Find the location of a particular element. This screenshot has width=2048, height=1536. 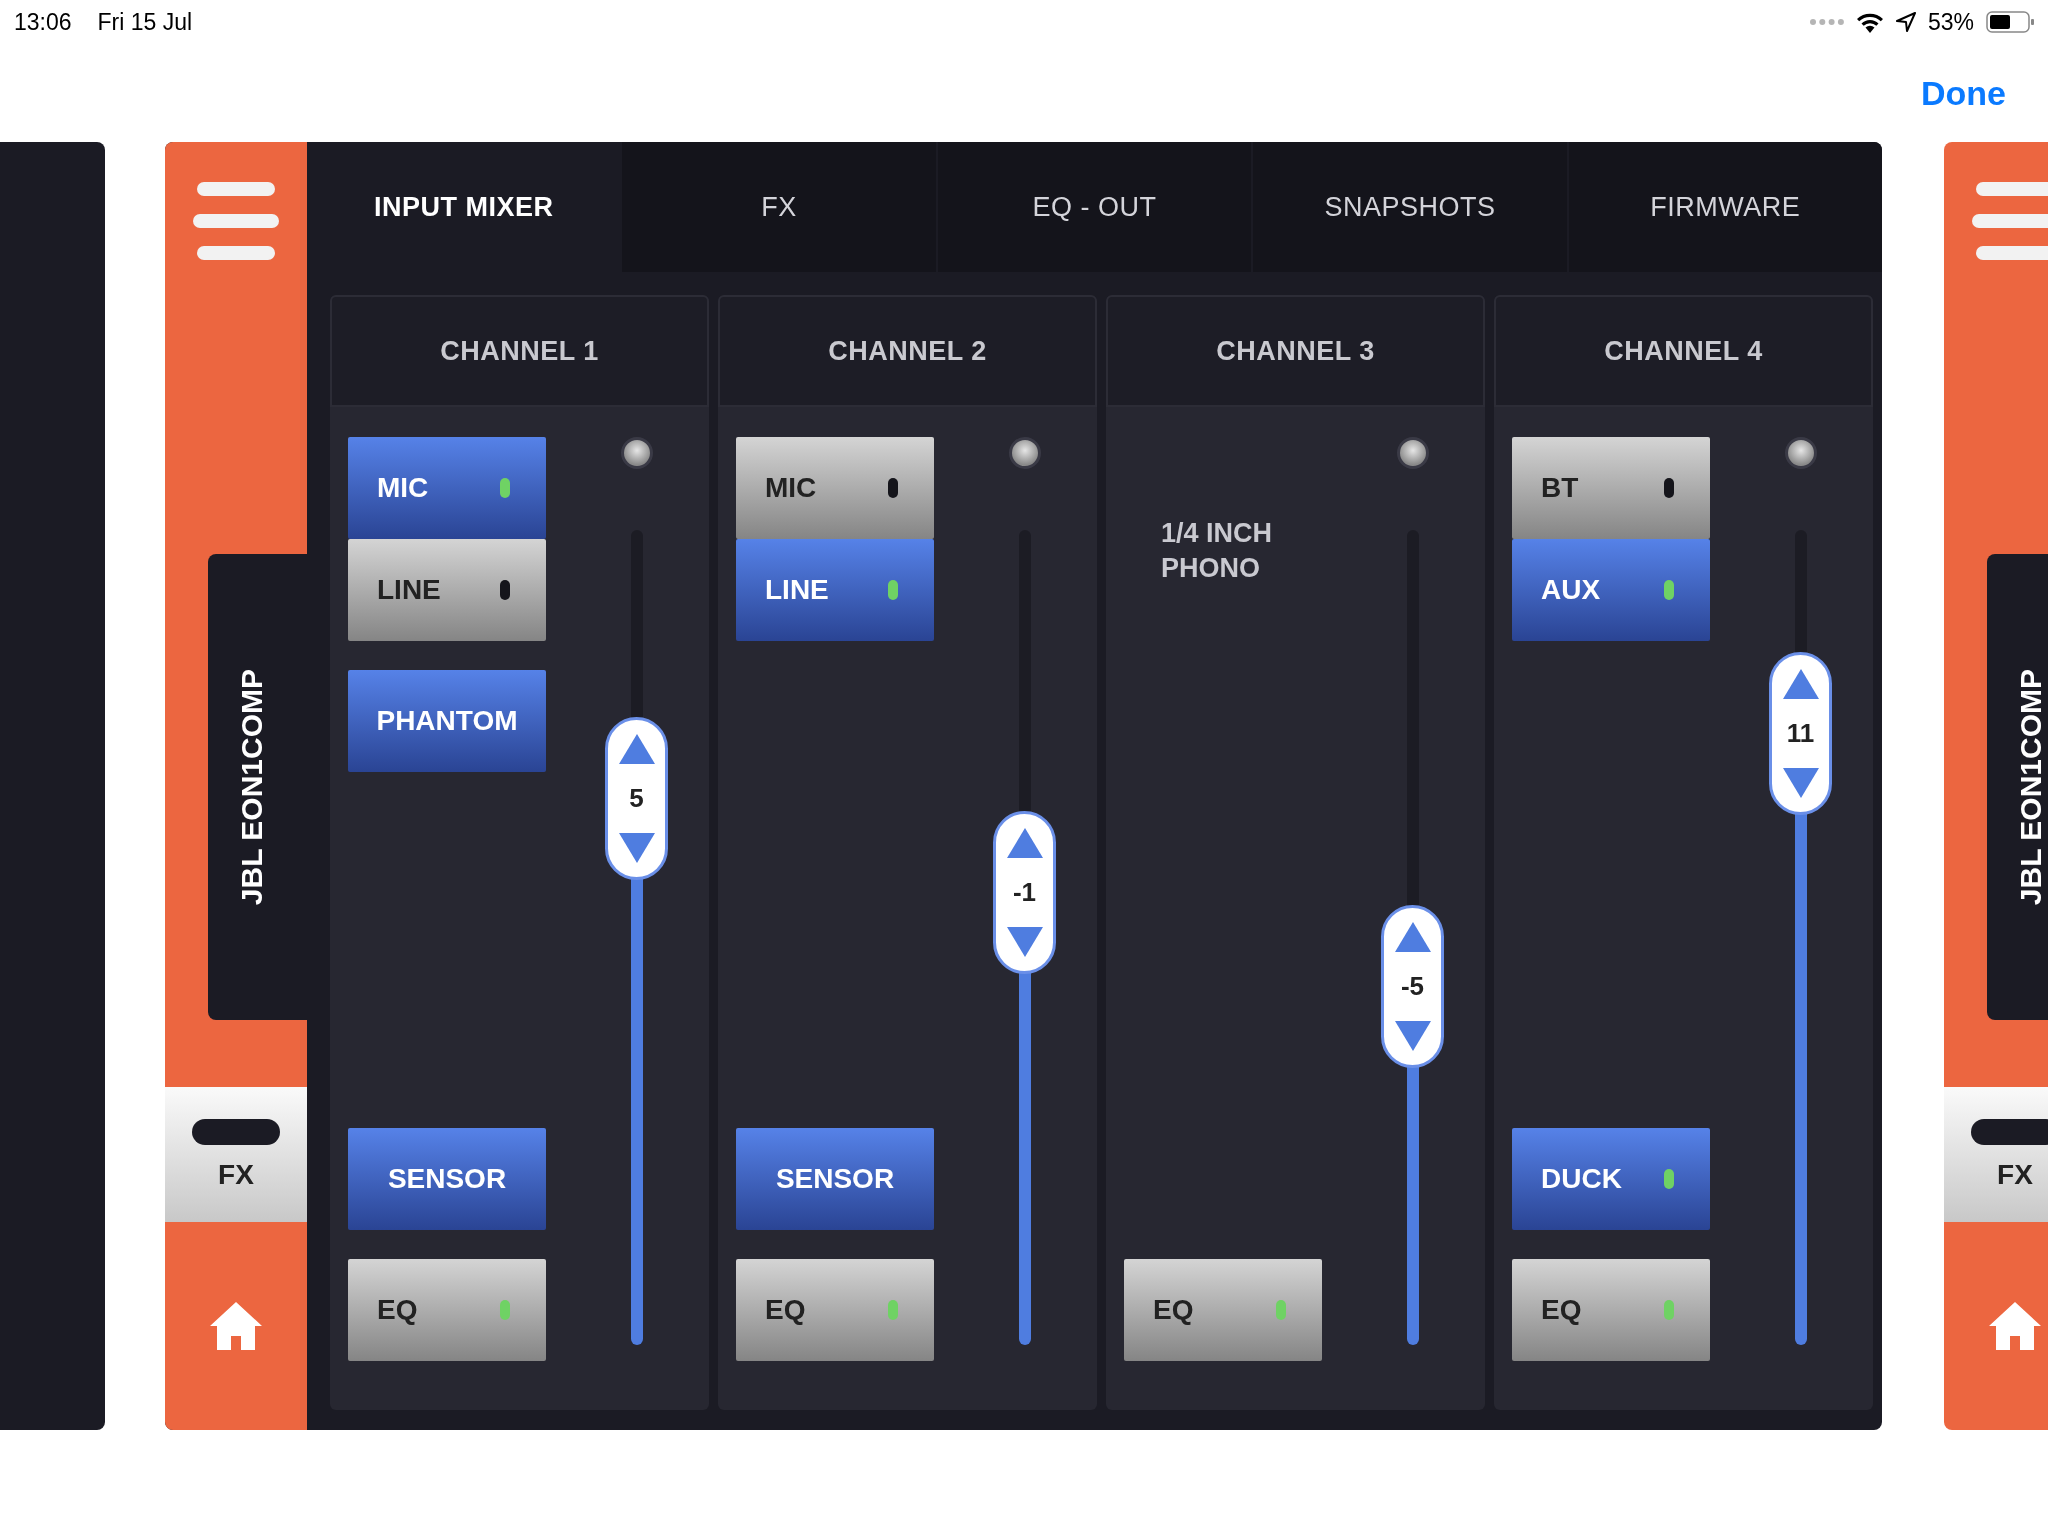

fader-value: 5 is located at coordinates (636, 799).